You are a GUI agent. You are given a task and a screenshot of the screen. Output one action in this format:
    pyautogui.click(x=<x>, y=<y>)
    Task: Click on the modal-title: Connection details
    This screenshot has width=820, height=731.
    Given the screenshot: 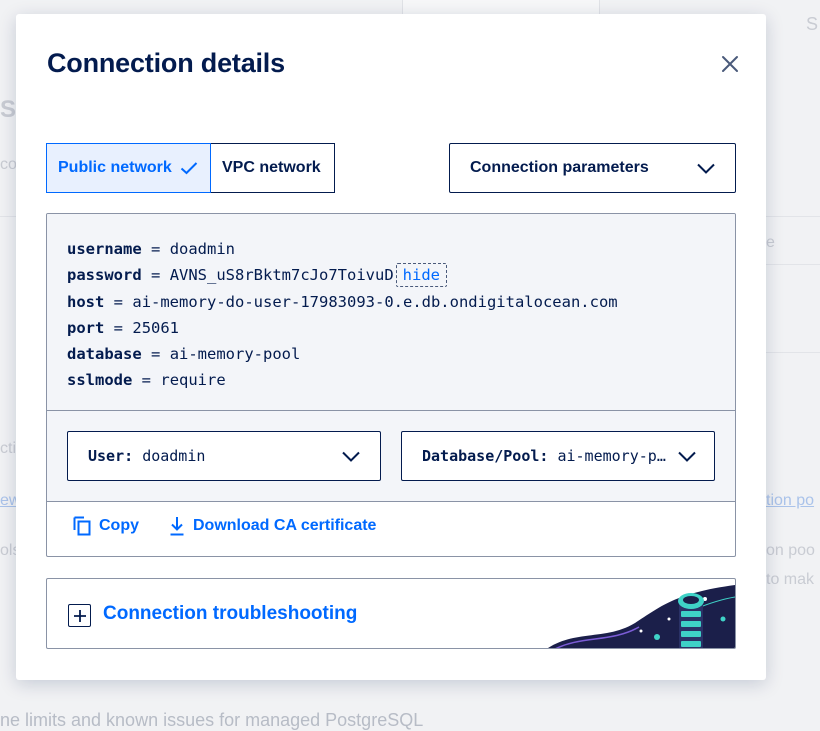 What is the action you would take?
    pyautogui.click(x=166, y=63)
    